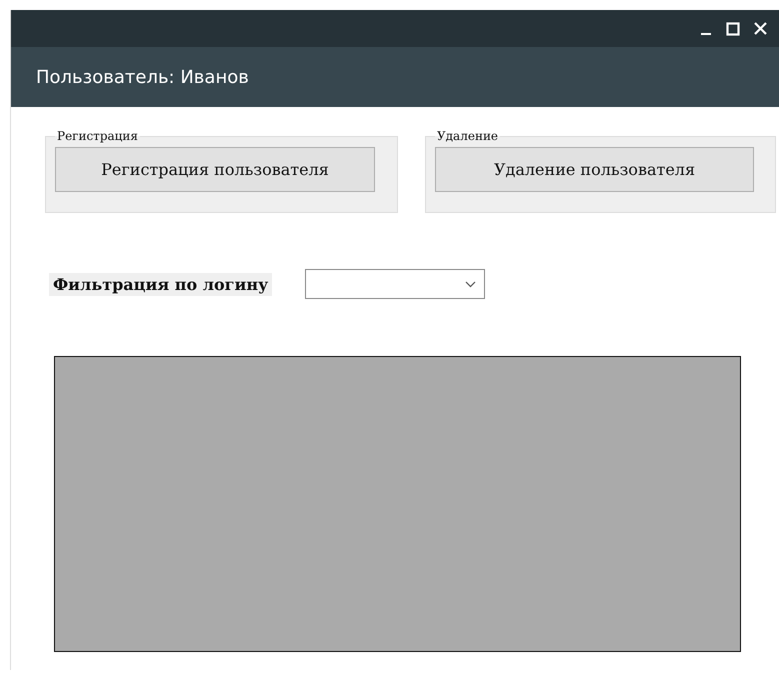 The width and height of the screenshot is (779, 680). What do you see at coordinates (733, 29) in the screenshot?
I see `maximize-icon` at bounding box center [733, 29].